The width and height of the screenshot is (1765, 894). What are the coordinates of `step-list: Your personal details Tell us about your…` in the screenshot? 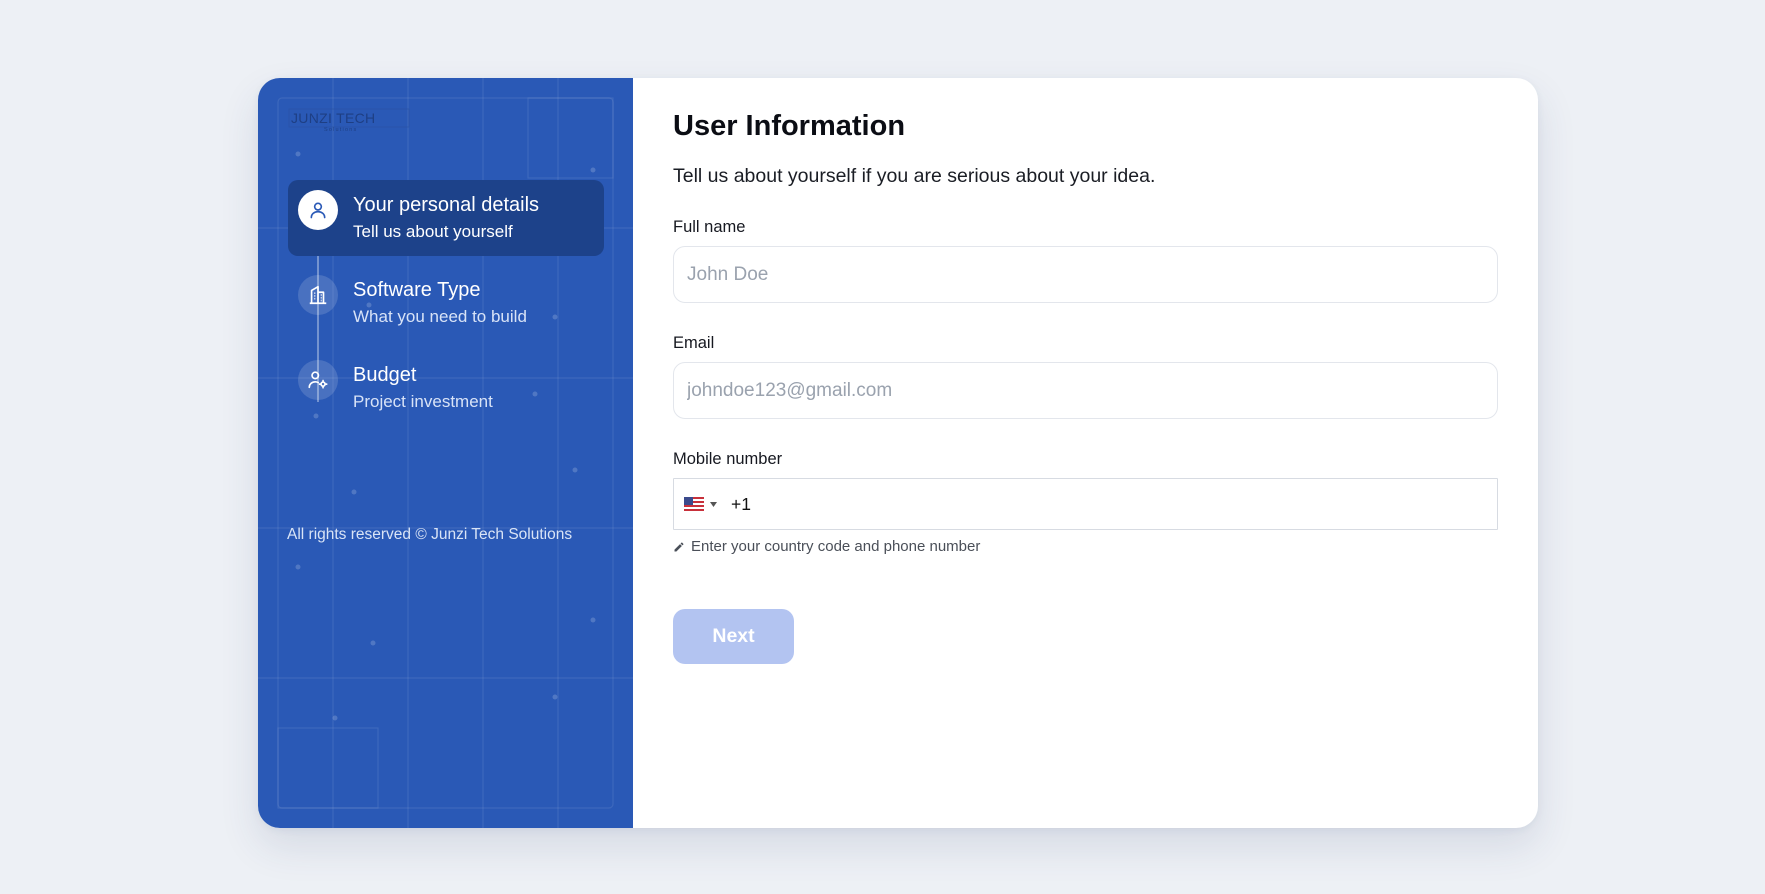 It's located at (446, 307).